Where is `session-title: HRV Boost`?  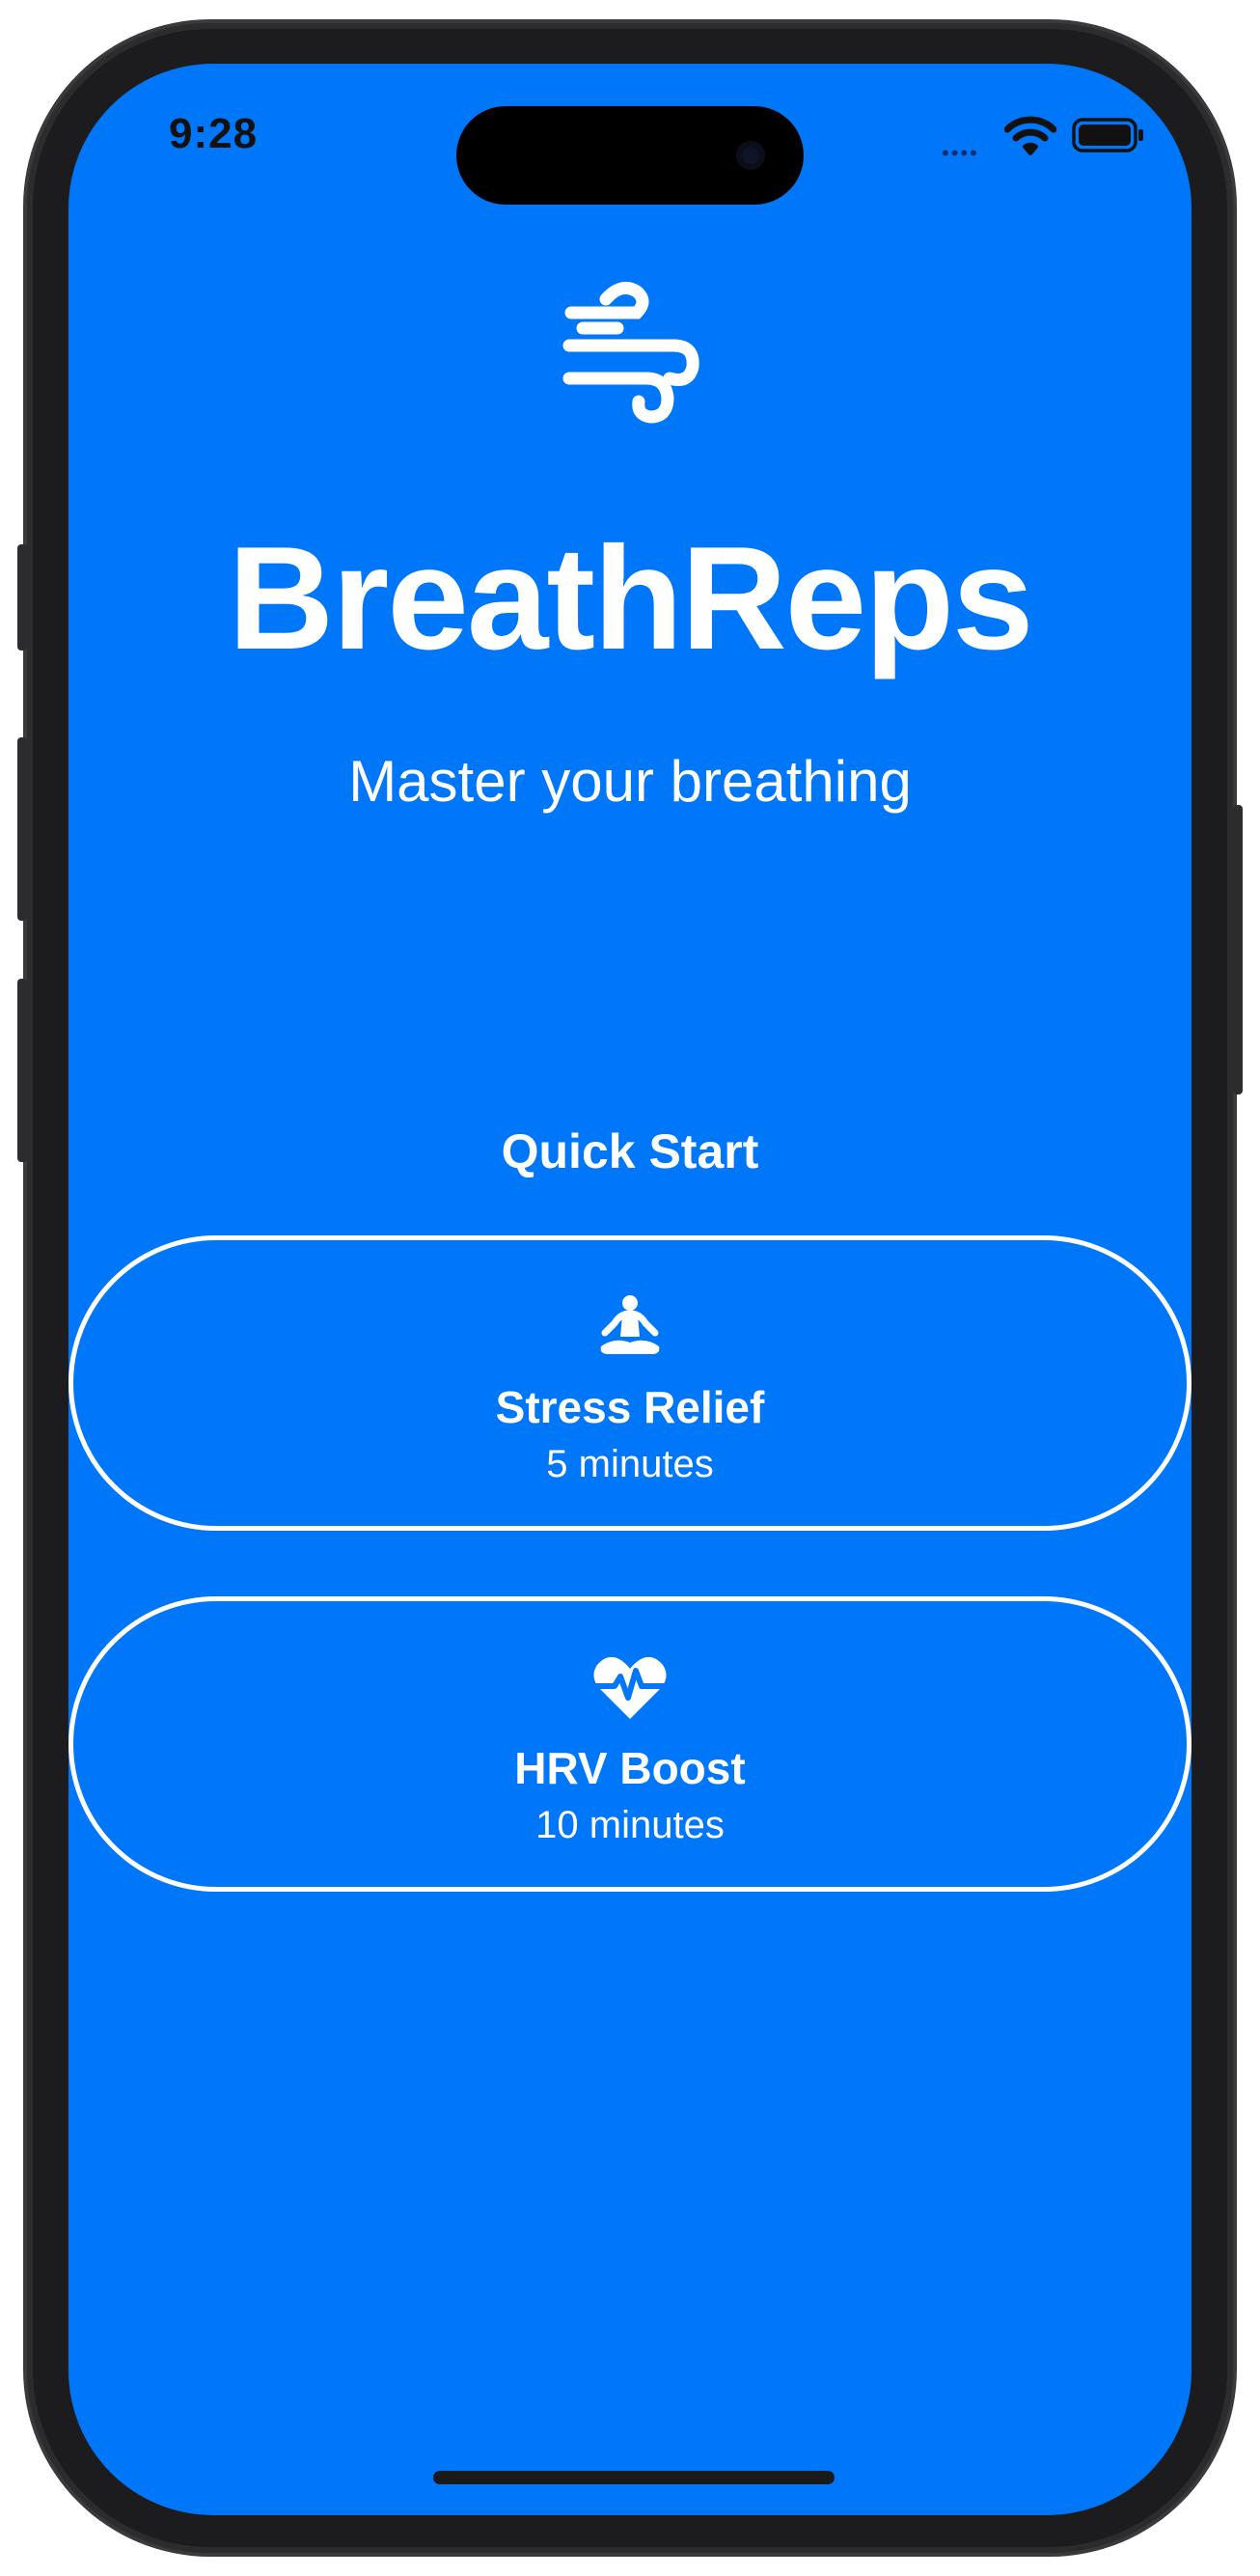 session-title: HRV Boost is located at coordinates (630, 1768).